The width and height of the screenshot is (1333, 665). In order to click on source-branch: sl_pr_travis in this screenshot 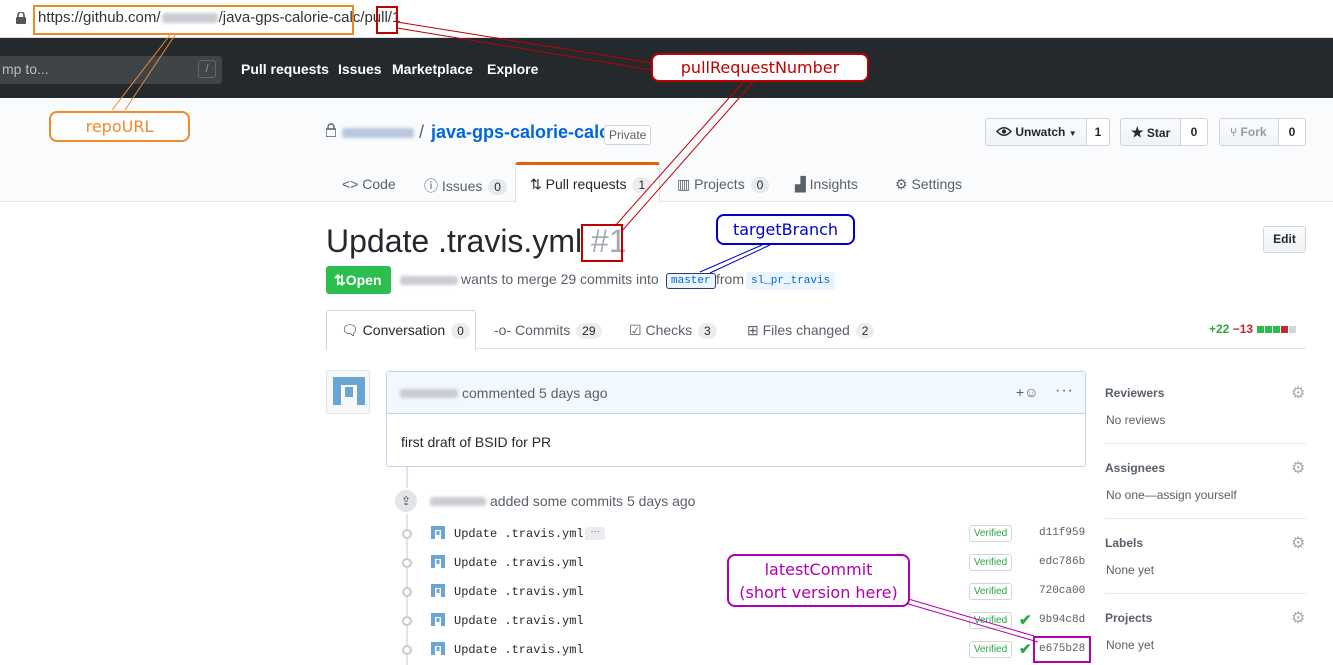, I will do `click(791, 281)`.